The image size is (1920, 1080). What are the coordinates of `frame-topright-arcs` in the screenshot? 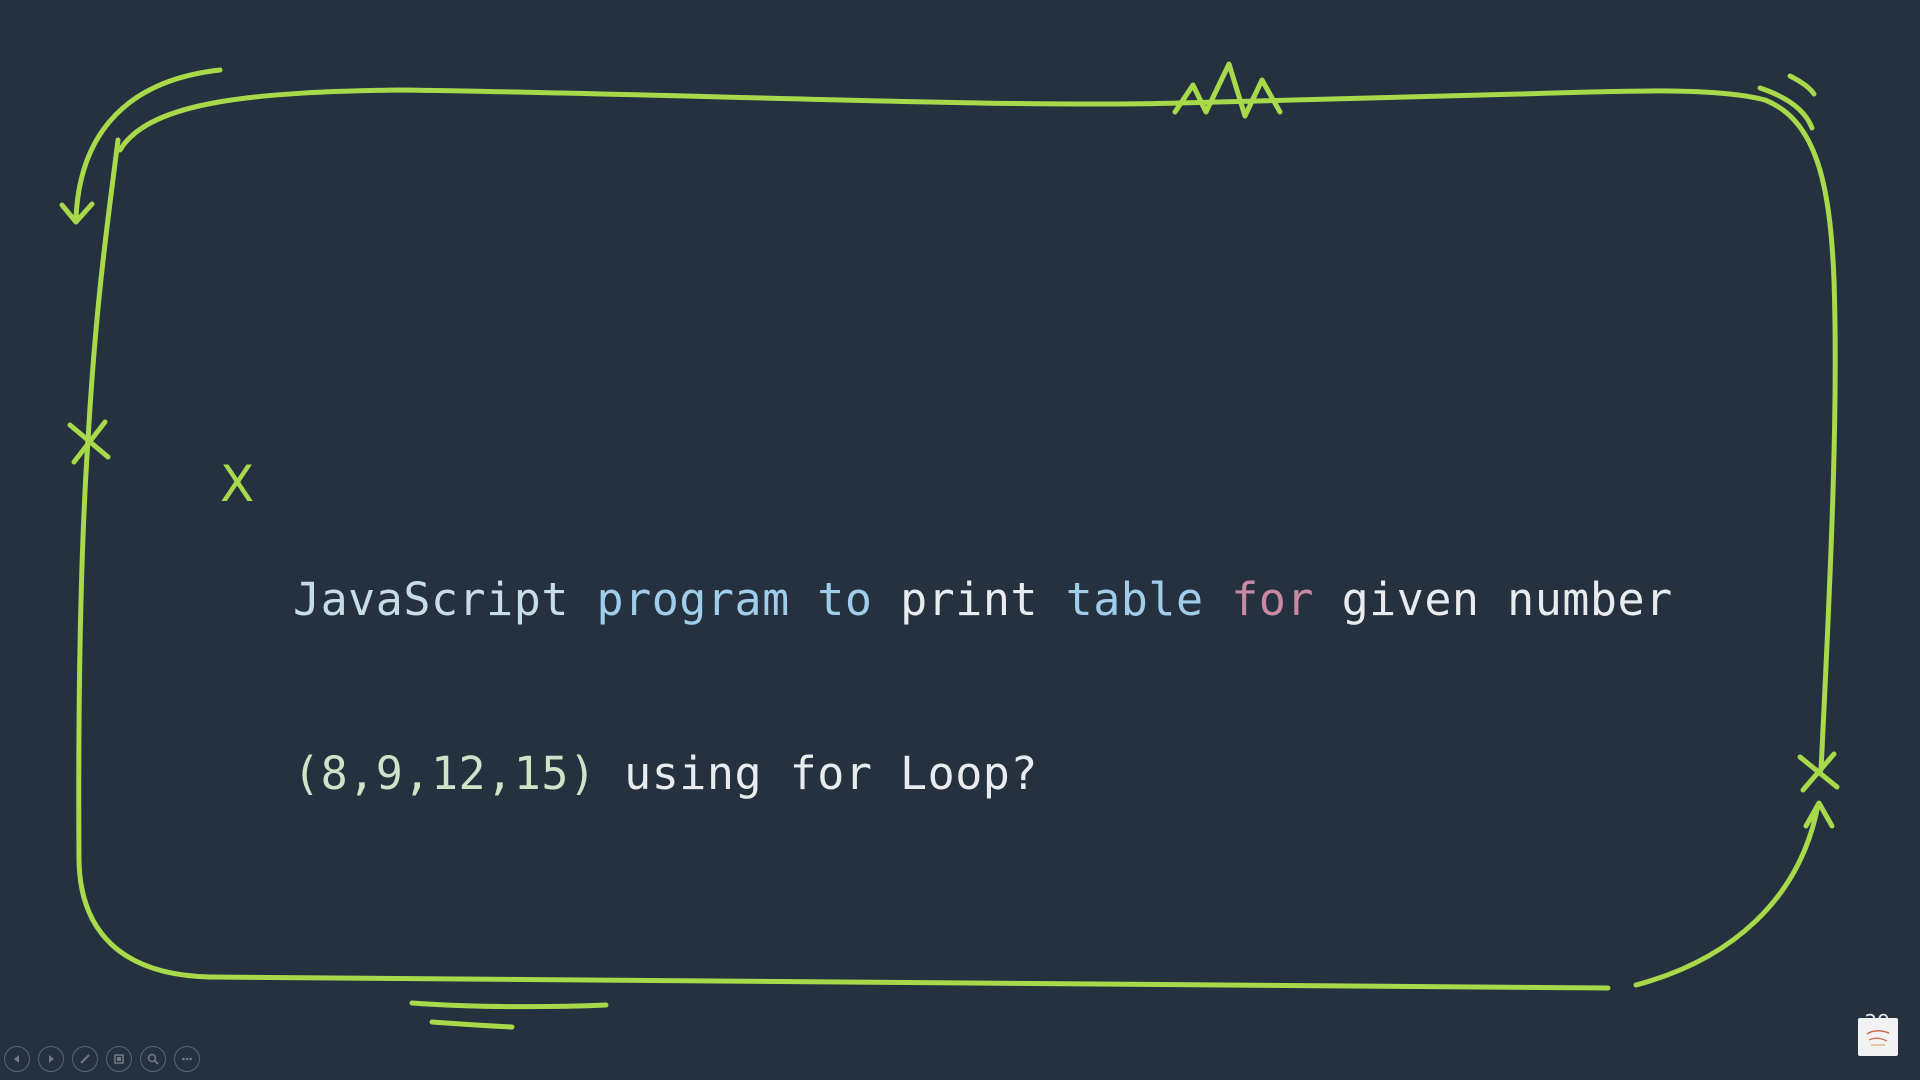 It's located at (1786, 108).